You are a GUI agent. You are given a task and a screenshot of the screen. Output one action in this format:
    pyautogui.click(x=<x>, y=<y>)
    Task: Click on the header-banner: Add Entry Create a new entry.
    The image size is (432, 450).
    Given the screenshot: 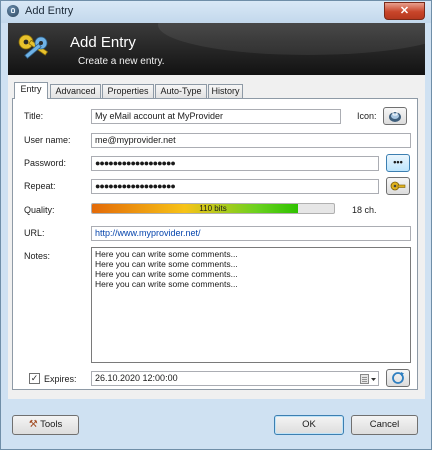 What is the action you would take?
    pyautogui.click(x=216, y=49)
    